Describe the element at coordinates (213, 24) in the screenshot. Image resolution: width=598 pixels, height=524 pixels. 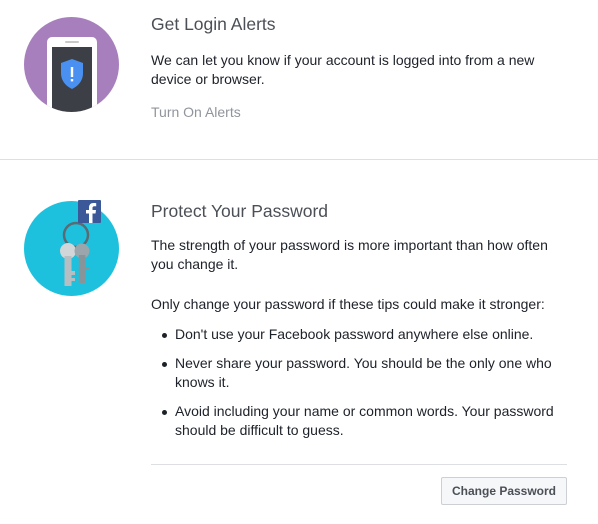
I see `login-alerts-title: Get Login Alerts` at that location.